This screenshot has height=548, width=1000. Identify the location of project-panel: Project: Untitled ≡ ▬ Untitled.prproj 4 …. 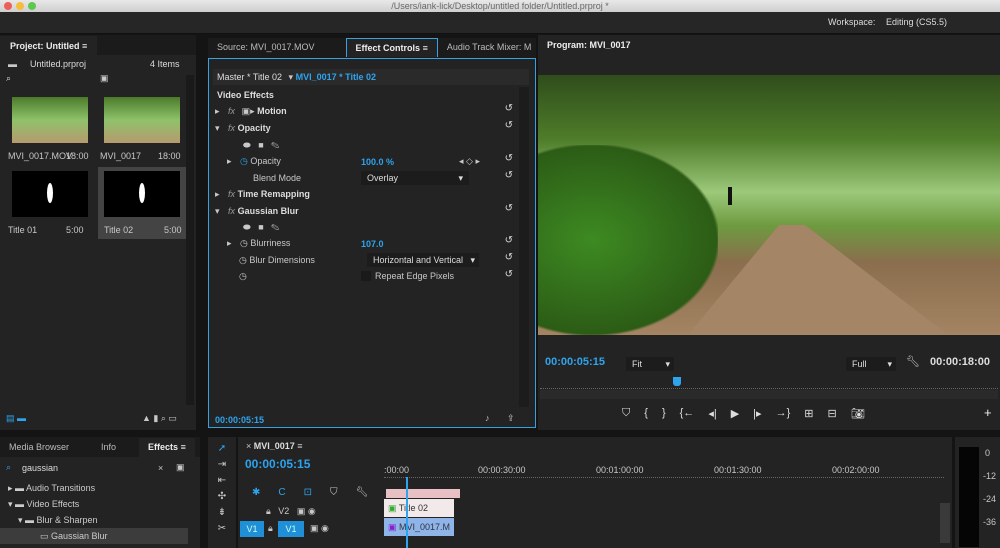
(98, 232).